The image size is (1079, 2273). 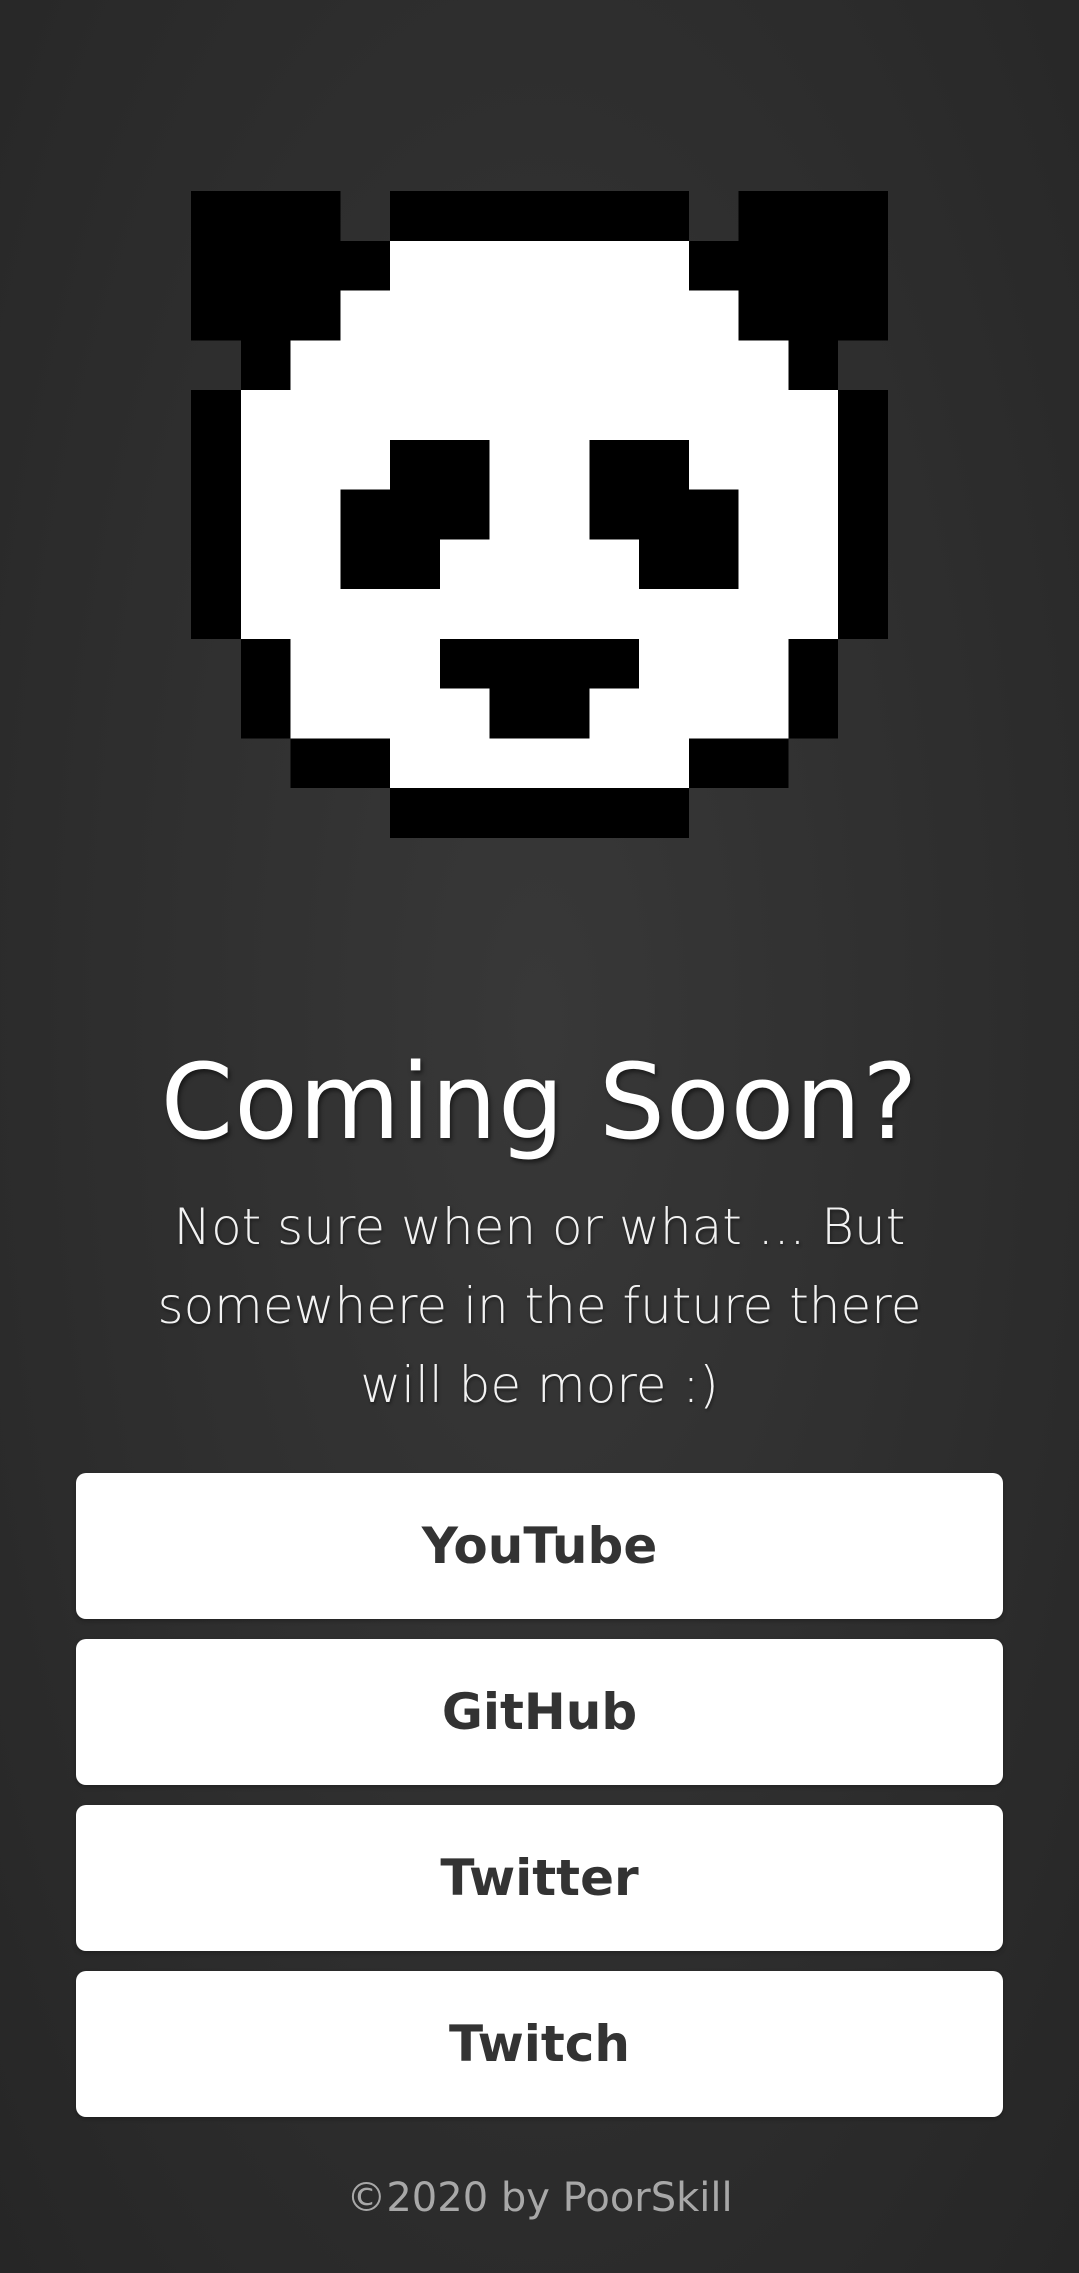 What do you see at coordinates (539, 2044) in the screenshot?
I see `twitch-button: Twitch` at bounding box center [539, 2044].